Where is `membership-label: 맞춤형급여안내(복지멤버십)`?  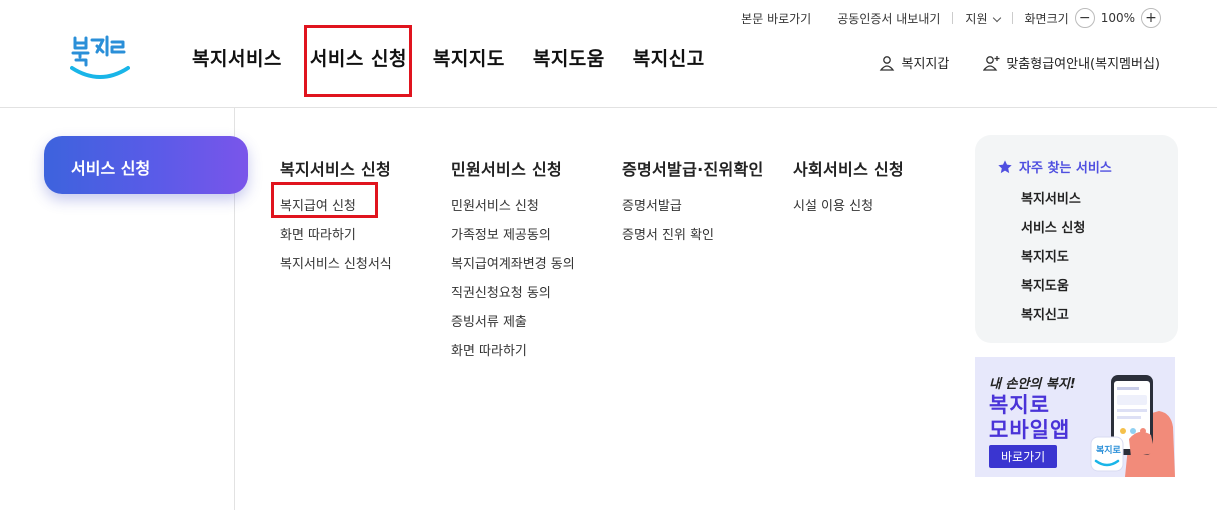
membership-label: 맞춤형급여안내(복지멤버십) is located at coordinates (1083, 64).